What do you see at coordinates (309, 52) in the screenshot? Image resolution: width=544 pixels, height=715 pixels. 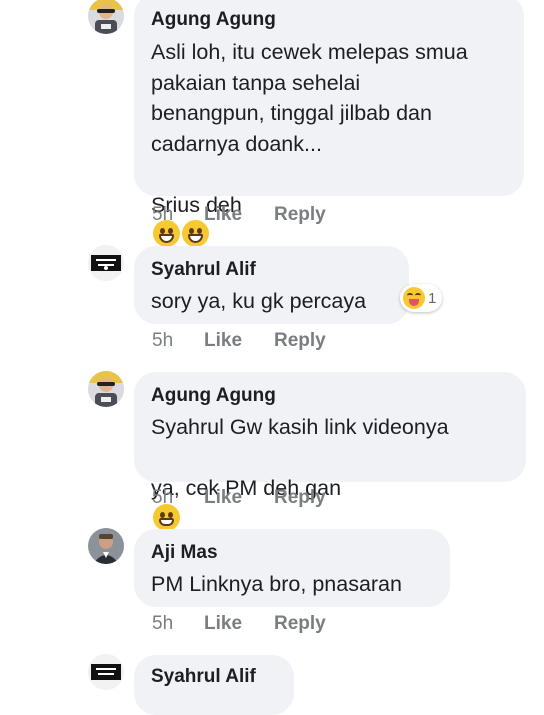 I see `comment-text-line: Asli loh, itu cewek melepas smua` at bounding box center [309, 52].